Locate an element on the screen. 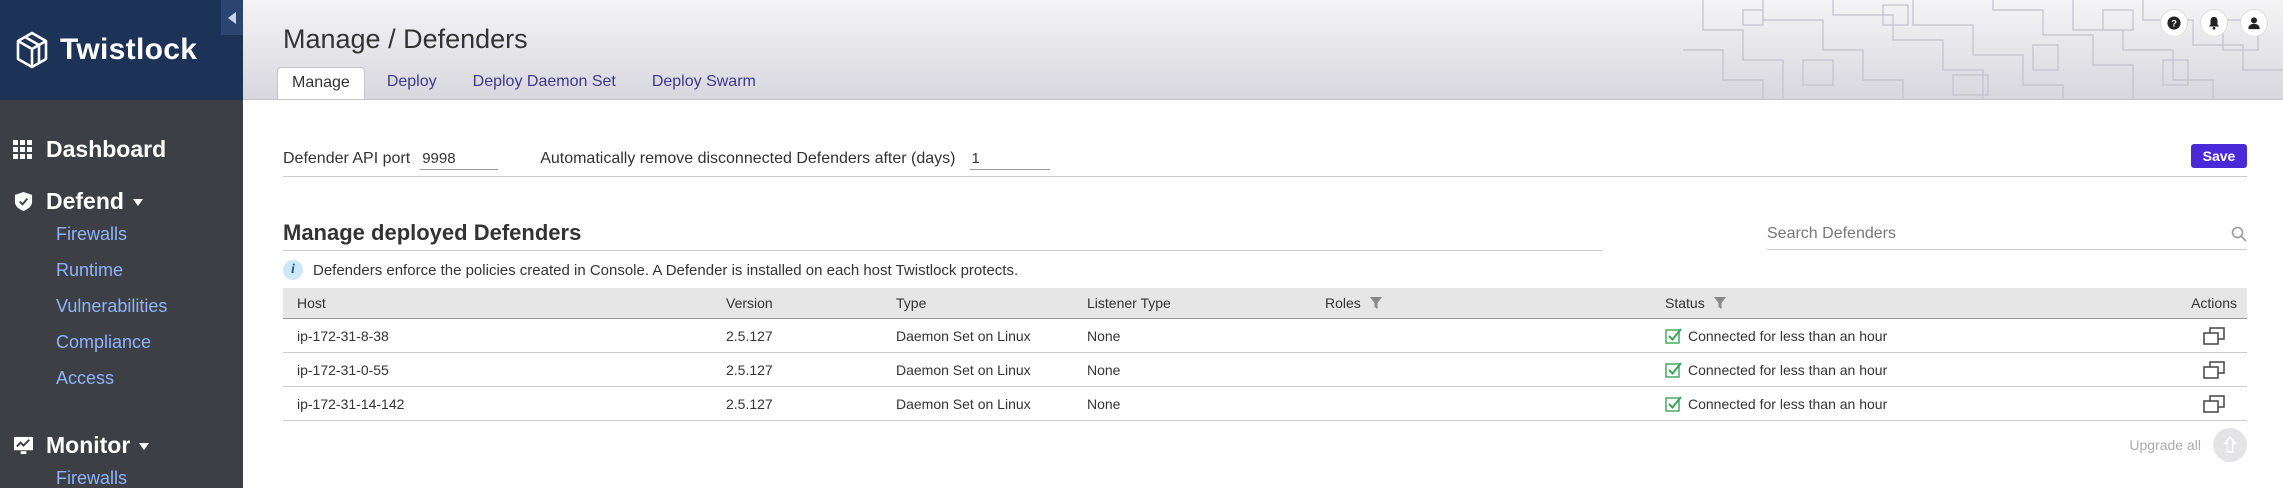 Image resolution: width=2283 pixels, height=488 pixels. user-icon is located at coordinates (2254, 23).